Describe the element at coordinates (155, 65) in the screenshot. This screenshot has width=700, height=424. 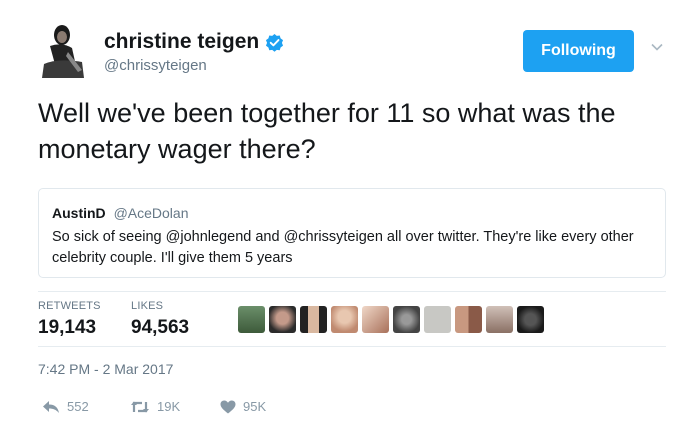
I see `user-handle: @chrissyteigen` at that location.